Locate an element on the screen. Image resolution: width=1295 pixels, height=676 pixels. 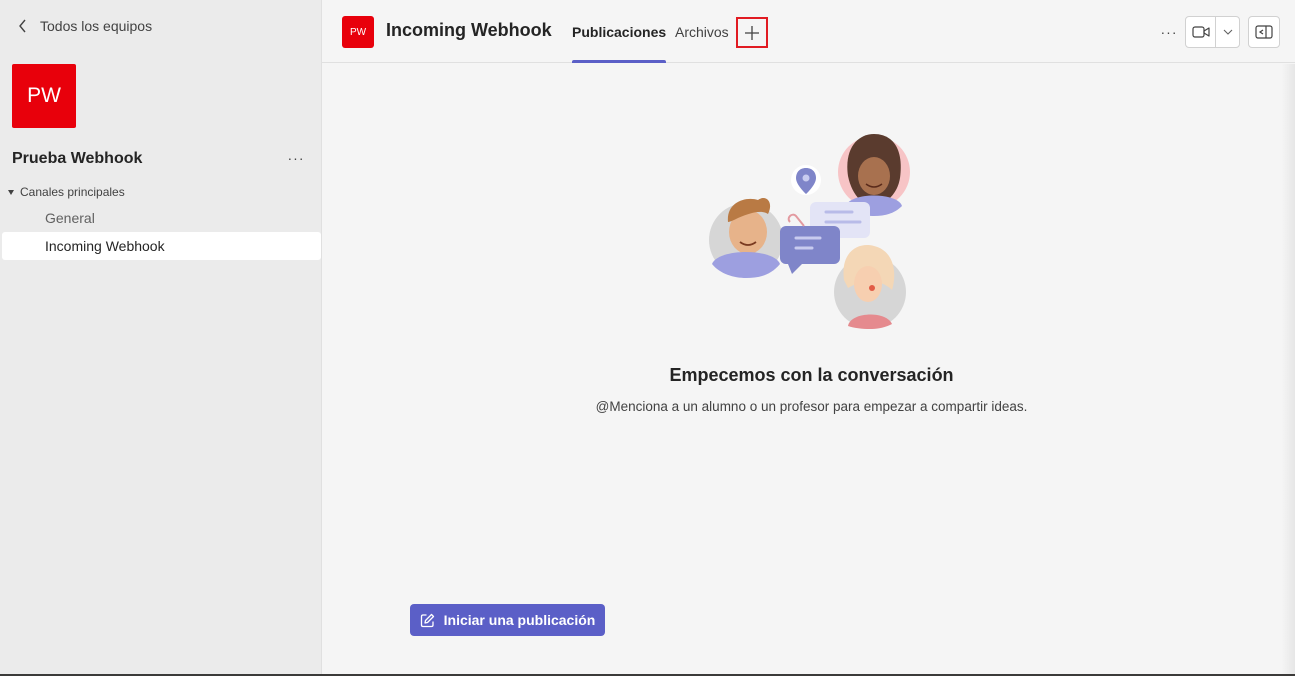
start-post-button: Iniciar una publicación is located at coordinates (507, 620).